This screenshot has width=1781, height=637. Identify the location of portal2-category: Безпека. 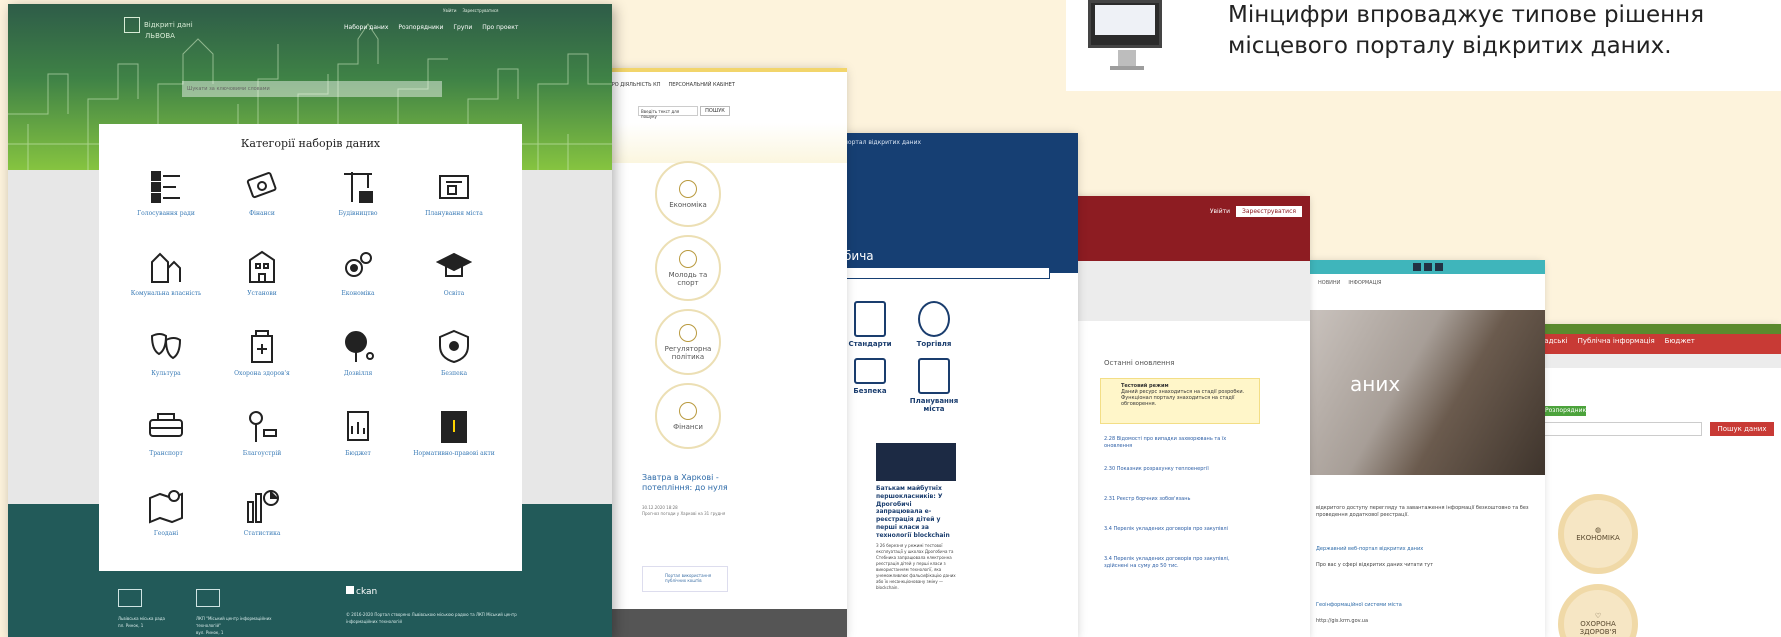
(870, 376).